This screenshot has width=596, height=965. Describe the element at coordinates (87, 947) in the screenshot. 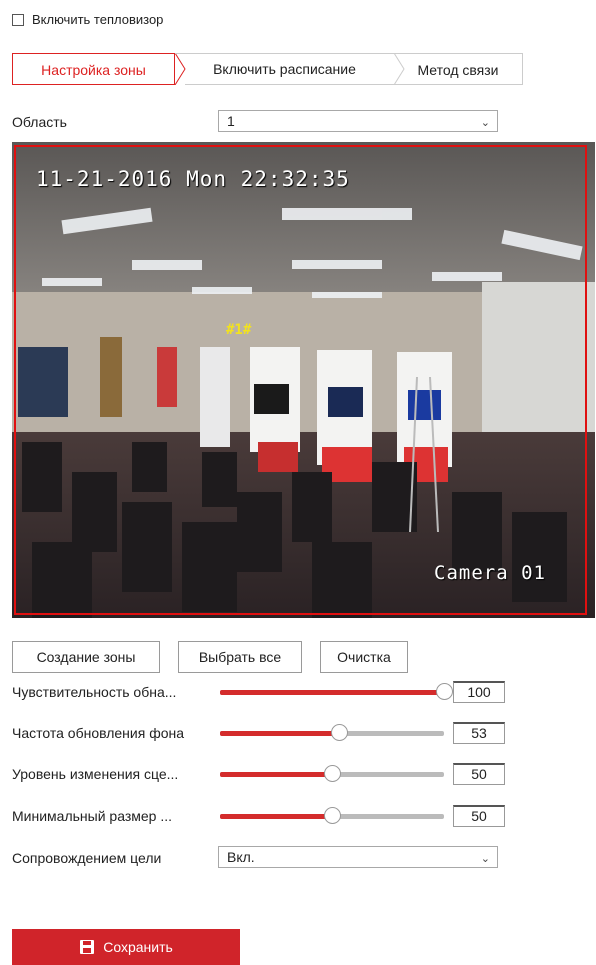

I see `floppy-disk-icon` at that location.